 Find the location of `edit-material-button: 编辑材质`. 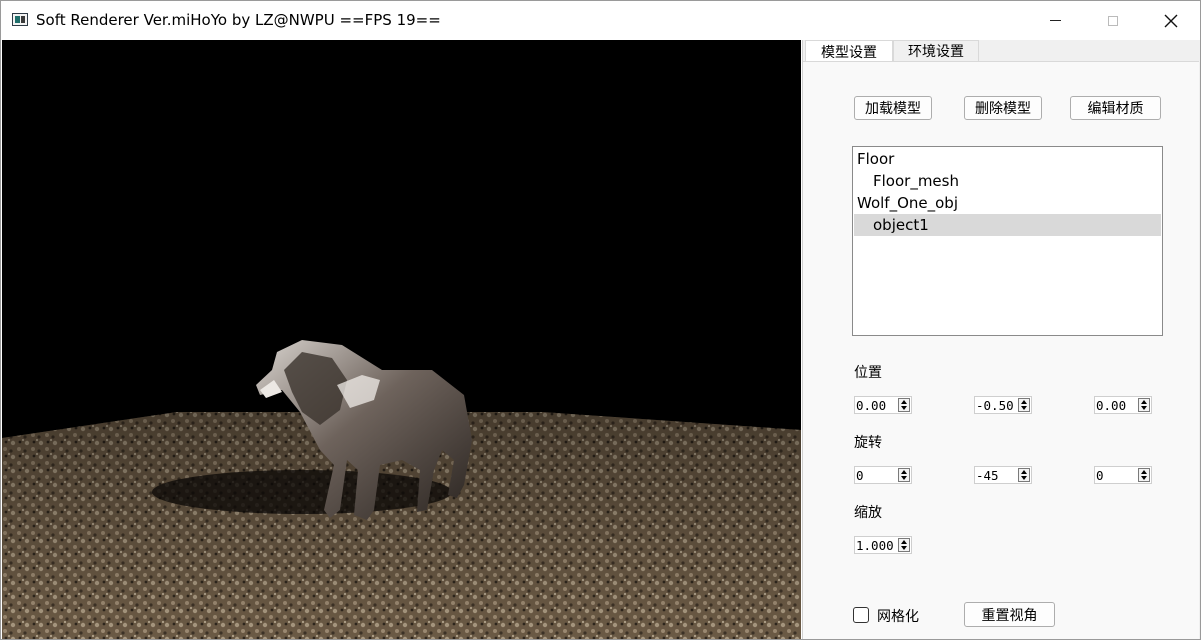

edit-material-button: 编辑材质 is located at coordinates (1115, 108).